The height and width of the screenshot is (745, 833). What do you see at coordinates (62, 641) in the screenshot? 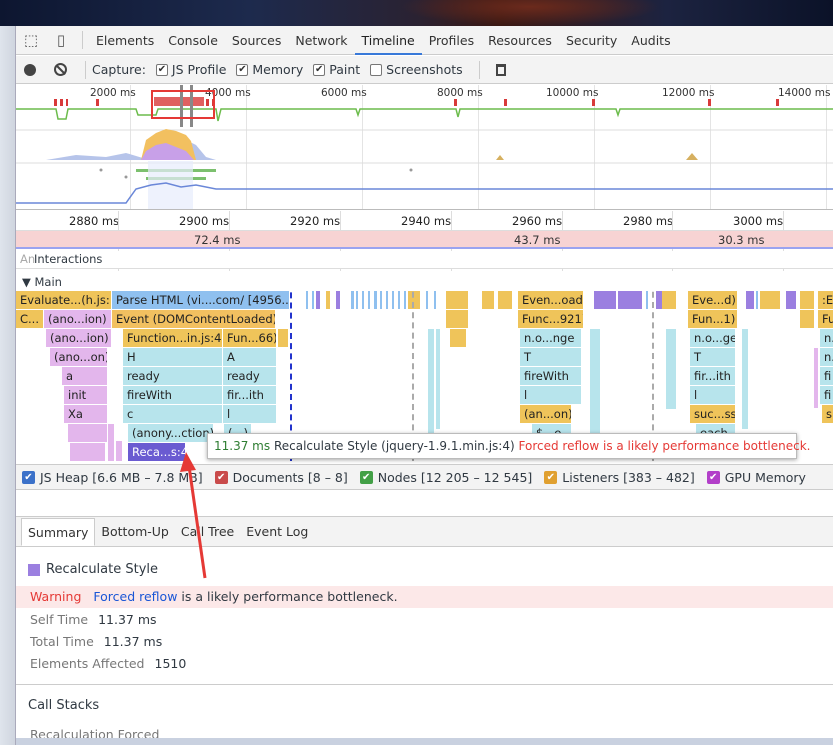
I see `total-time-label: Total Time` at bounding box center [62, 641].